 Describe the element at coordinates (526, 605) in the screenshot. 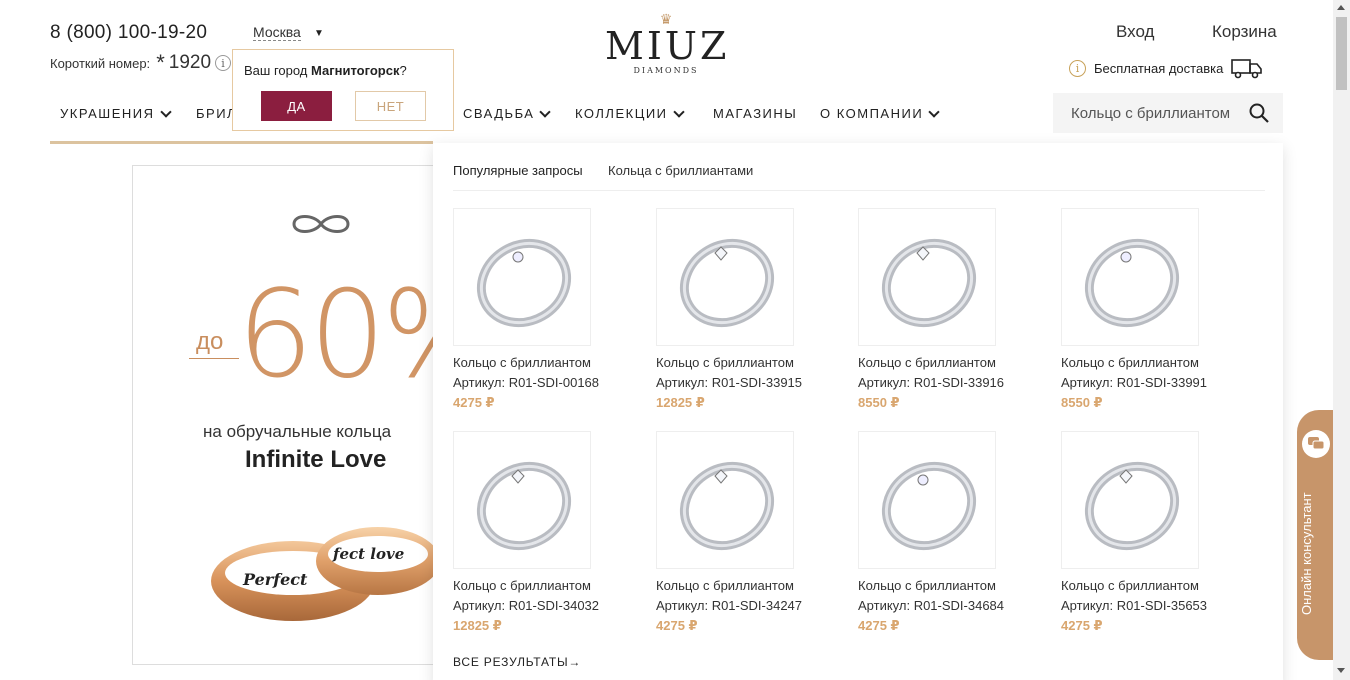

I see `product-article: Артикул: R01-SDI-34032` at that location.